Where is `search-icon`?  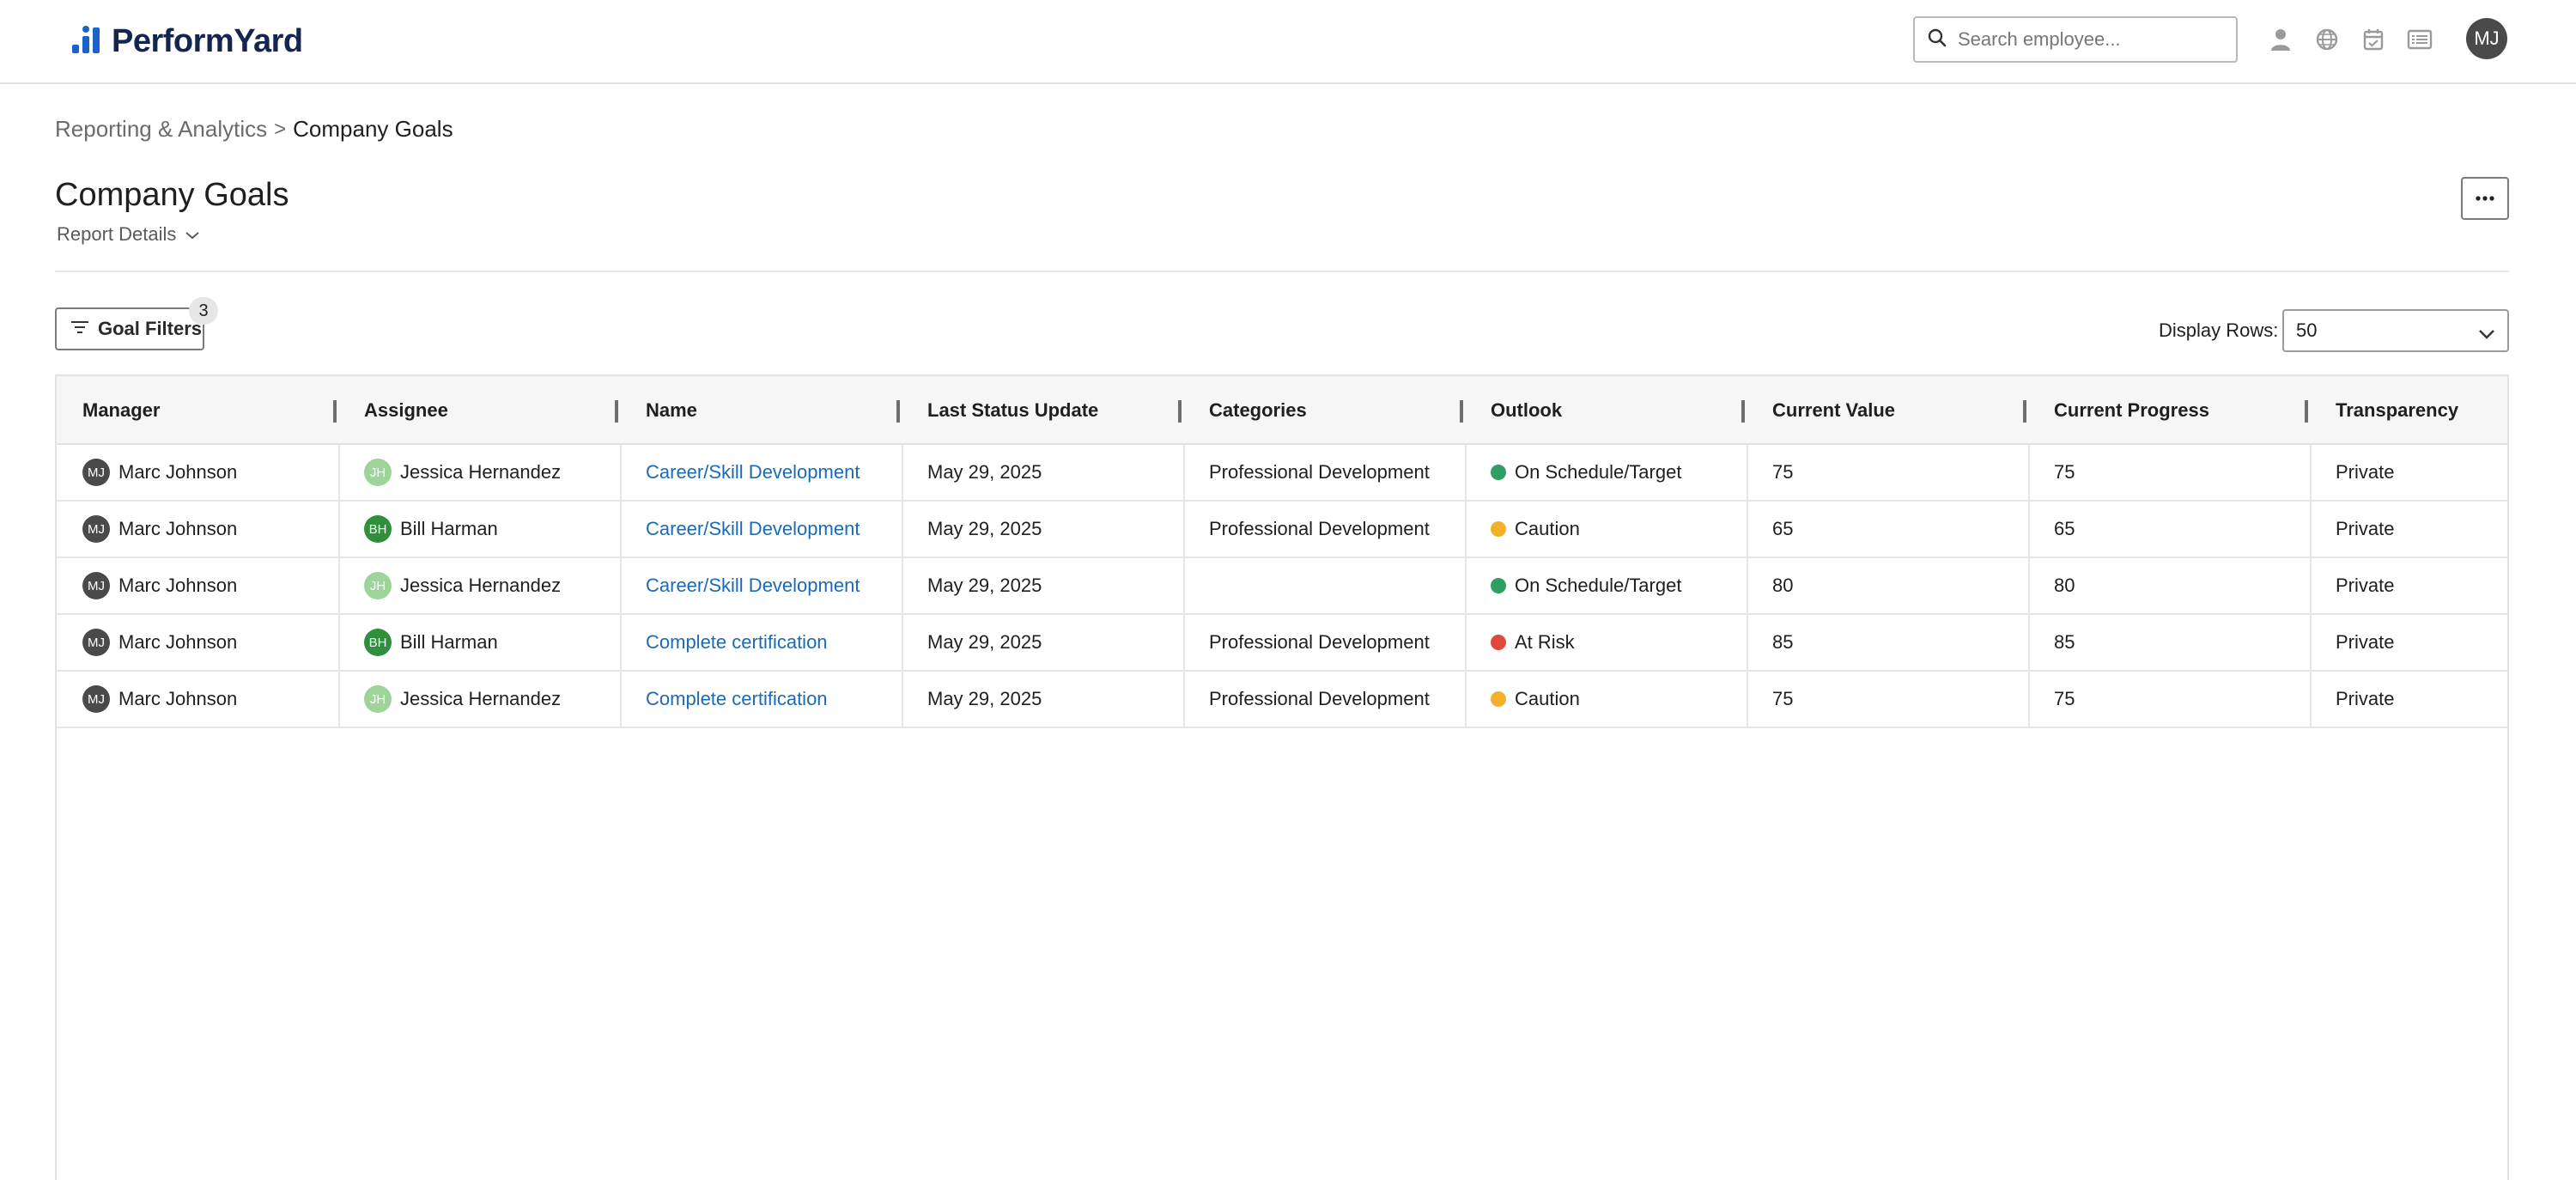 search-icon is located at coordinates (1937, 39).